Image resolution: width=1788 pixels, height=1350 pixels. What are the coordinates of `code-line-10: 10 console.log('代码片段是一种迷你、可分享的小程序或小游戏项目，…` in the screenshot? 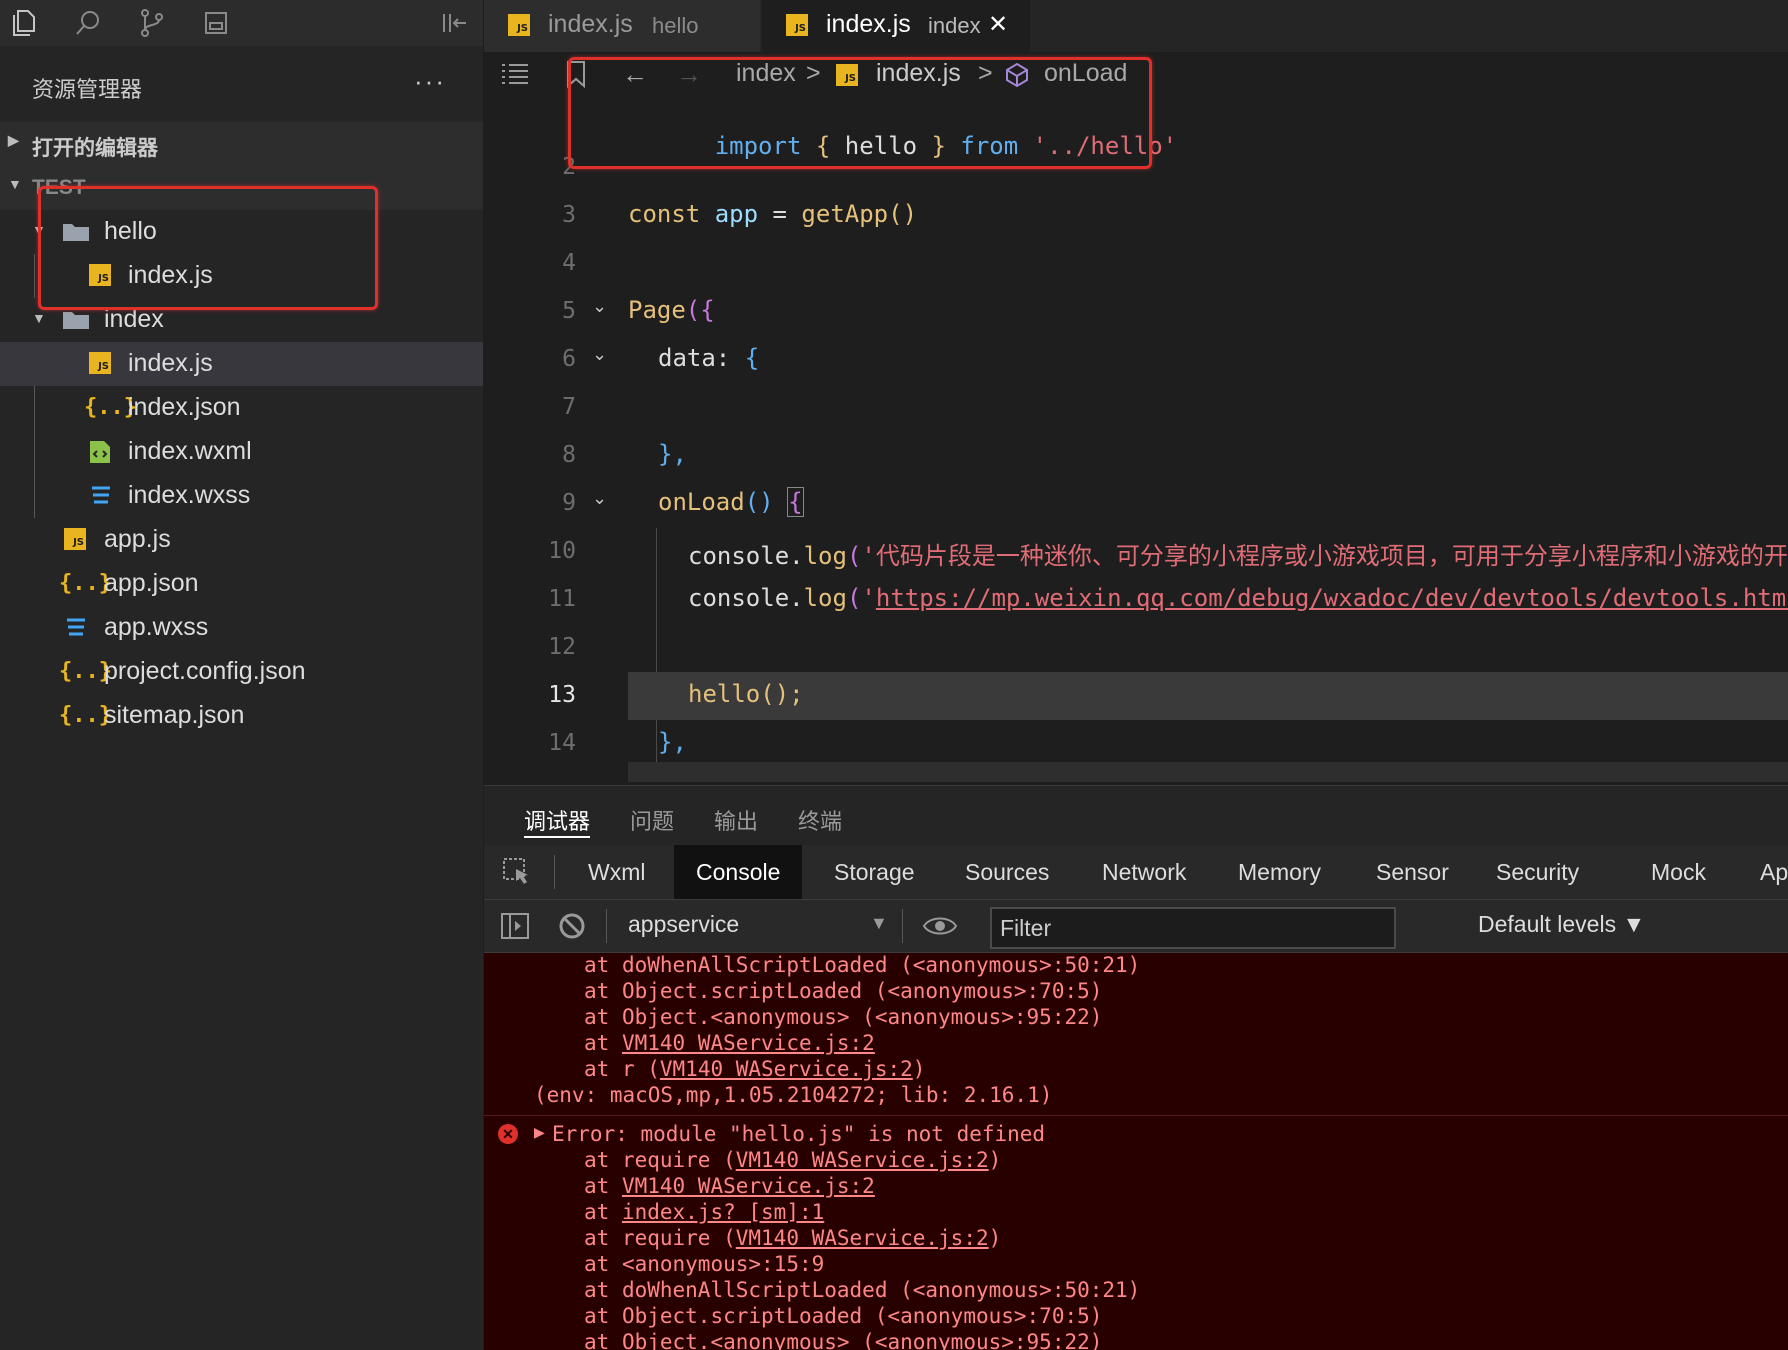 It's located at (1136, 552).